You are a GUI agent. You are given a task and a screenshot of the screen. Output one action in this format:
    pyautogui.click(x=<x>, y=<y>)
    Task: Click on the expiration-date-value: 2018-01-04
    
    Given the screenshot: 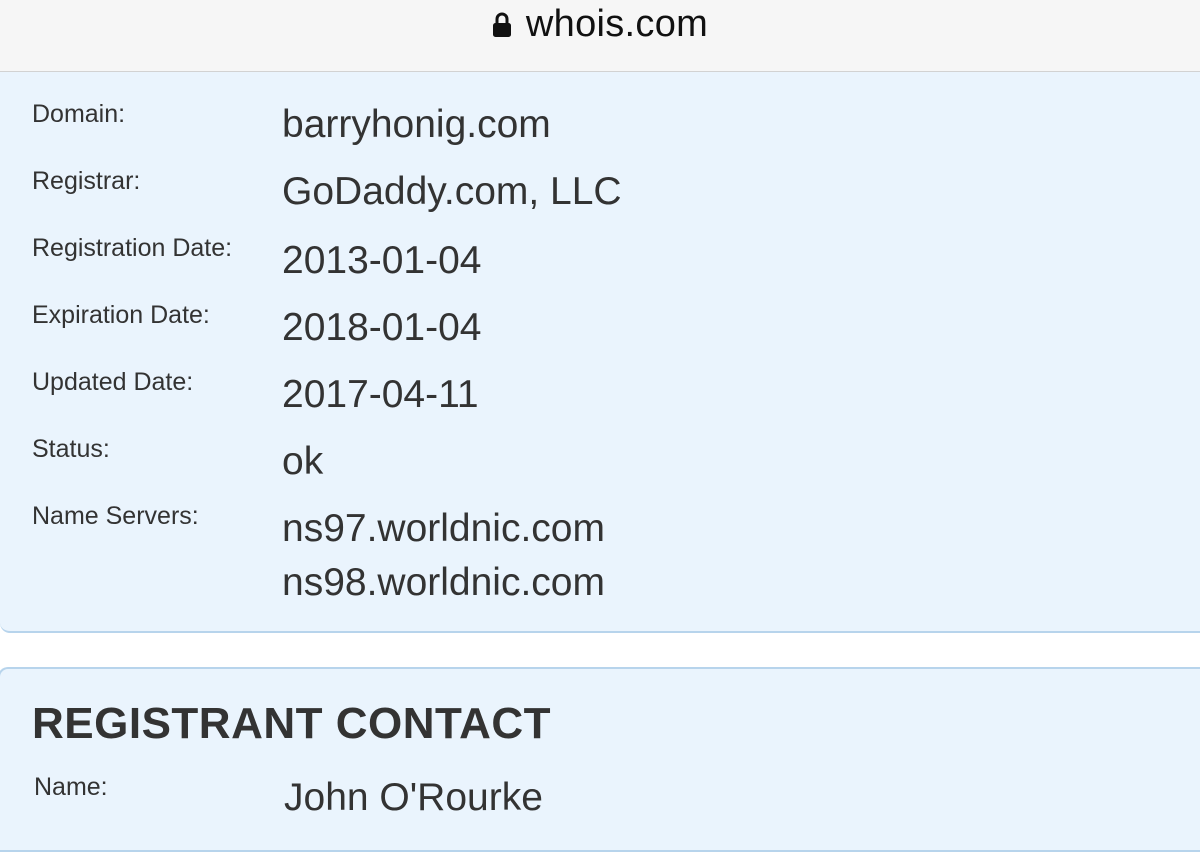 What is the action you would take?
    pyautogui.click(x=382, y=327)
    